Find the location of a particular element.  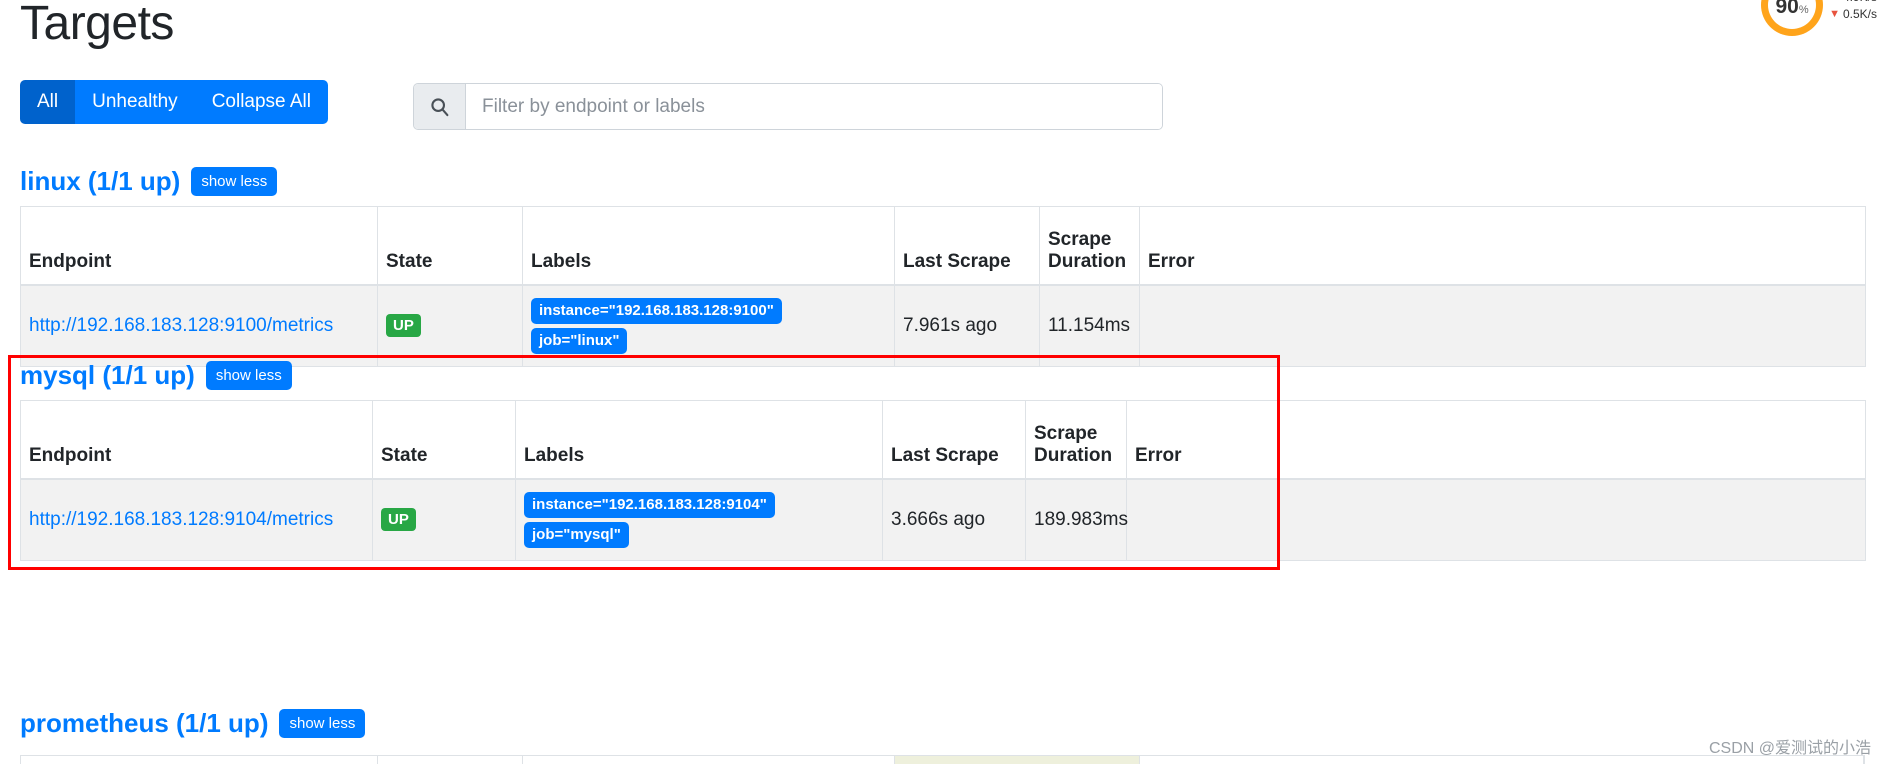

watermark: CSDN @爱测试的小浩 is located at coordinates (1789, 748).